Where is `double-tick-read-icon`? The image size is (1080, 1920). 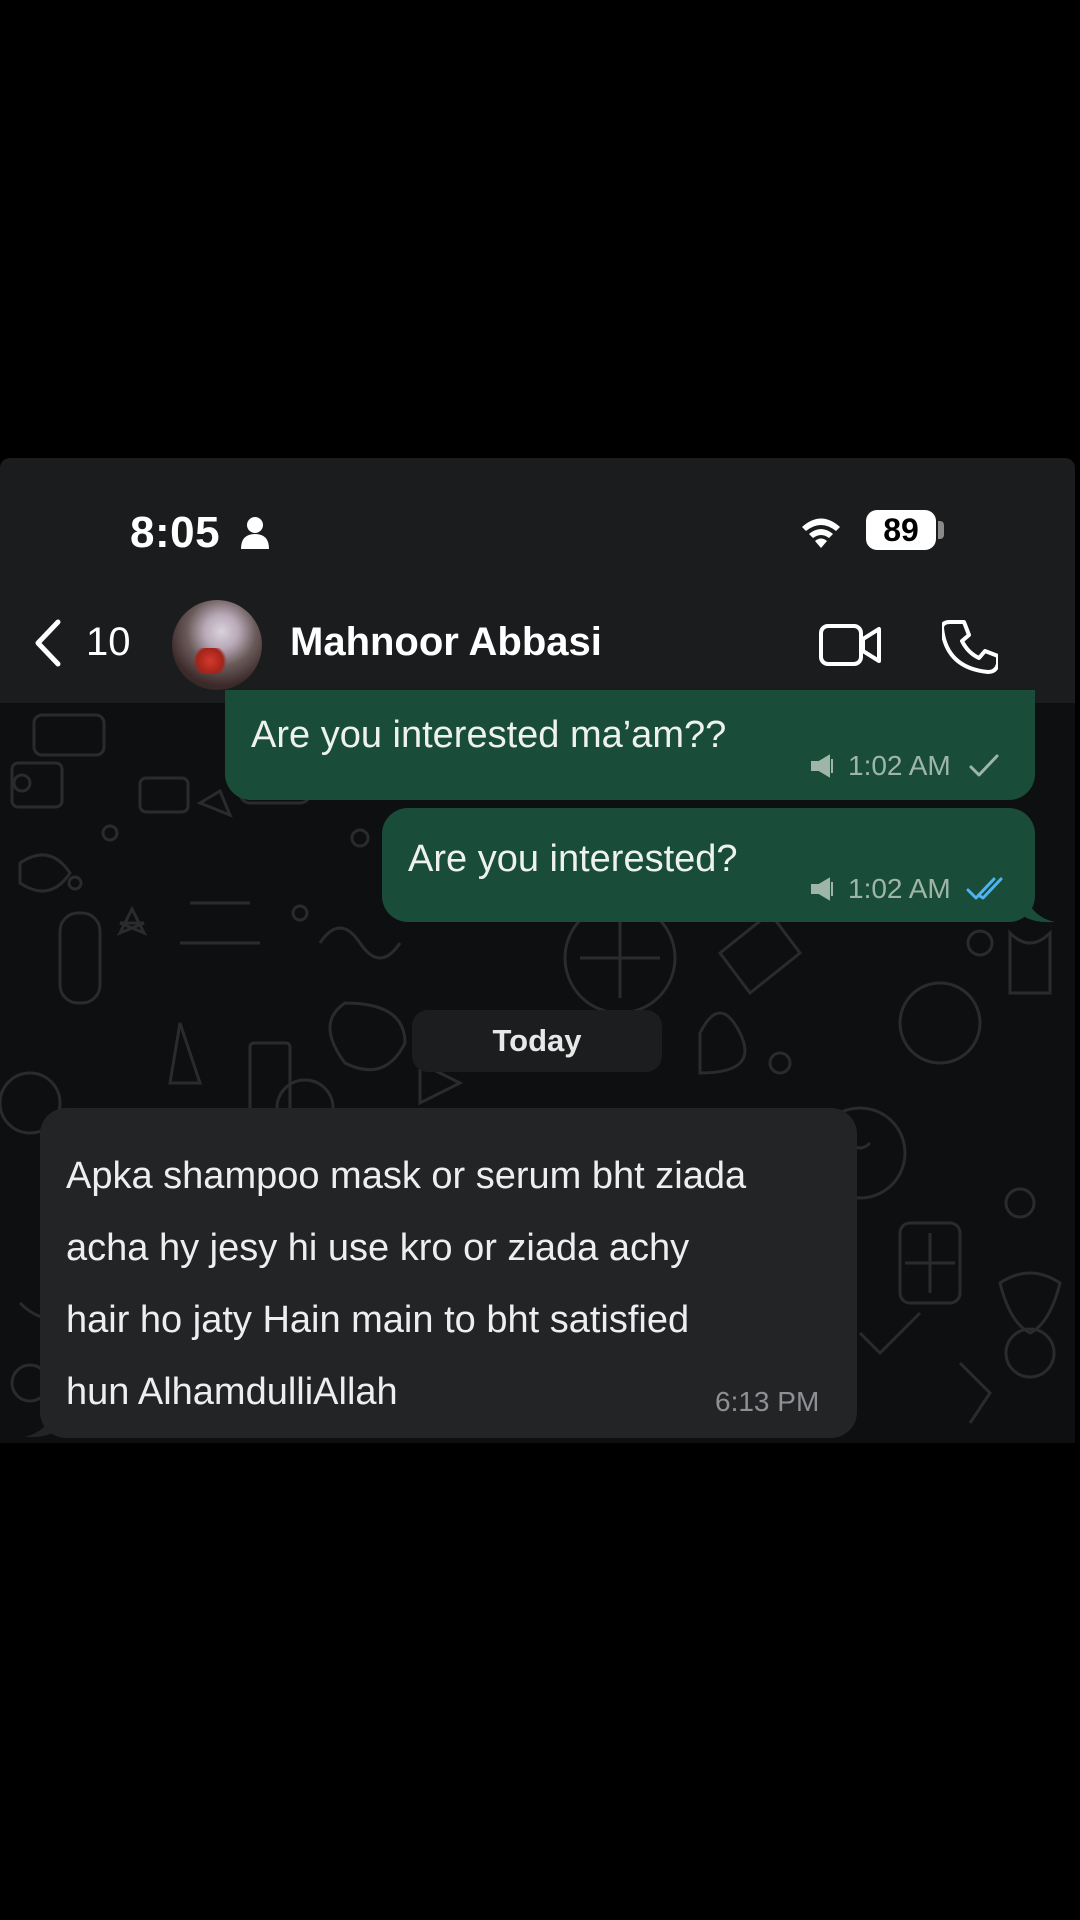
double-tick-read-icon is located at coordinates (984, 888).